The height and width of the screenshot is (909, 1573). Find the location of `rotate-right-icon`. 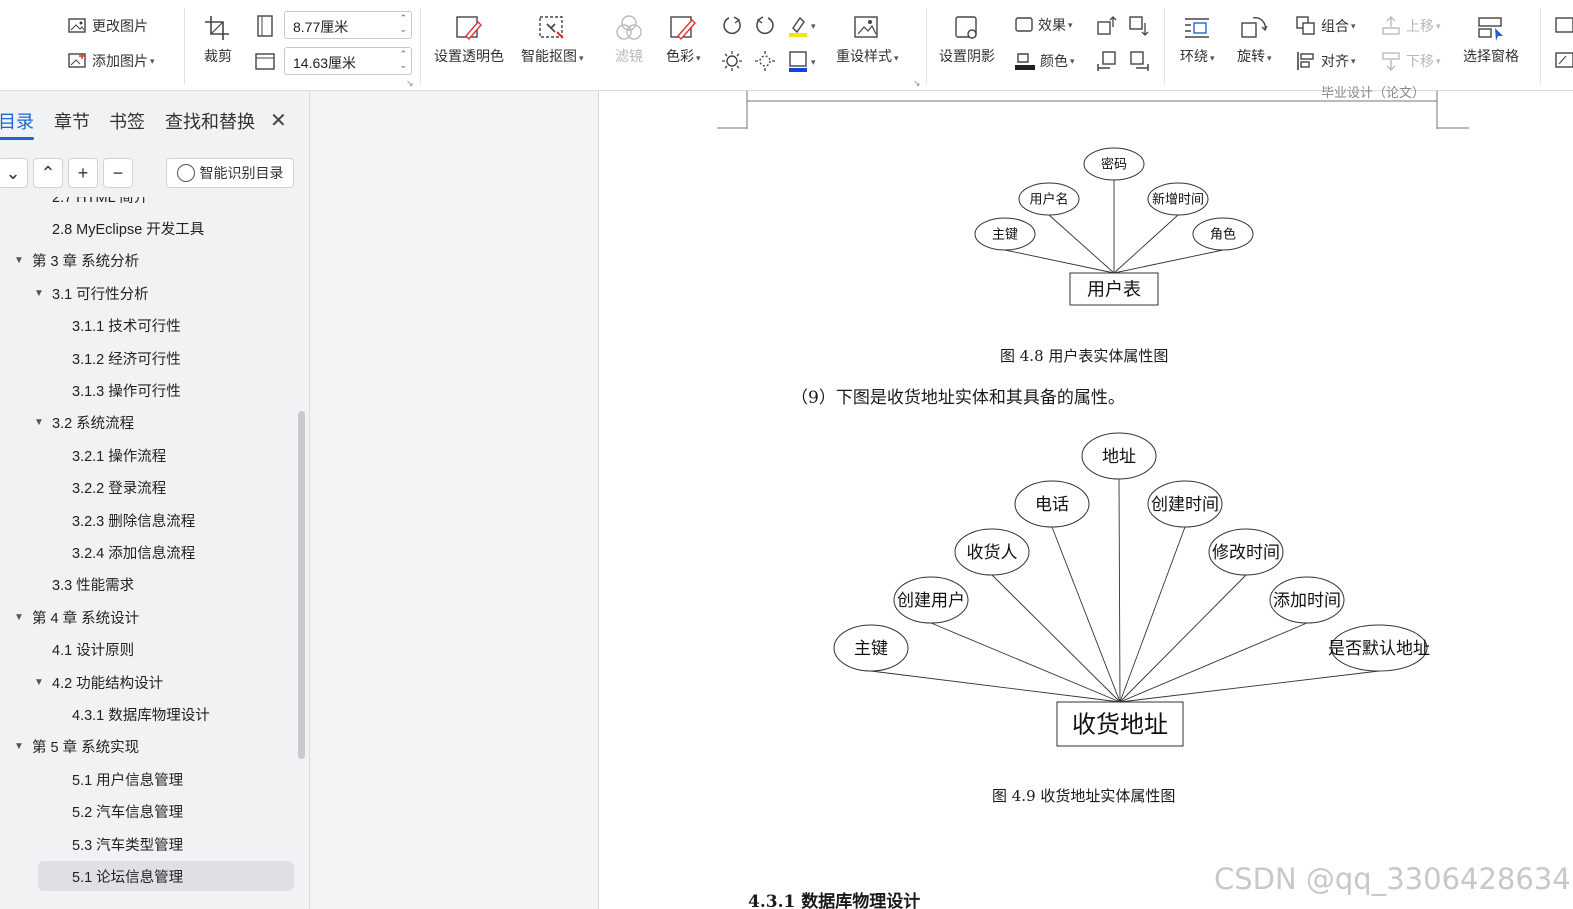

rotate-right-icon is located at coordinates (732, 25).